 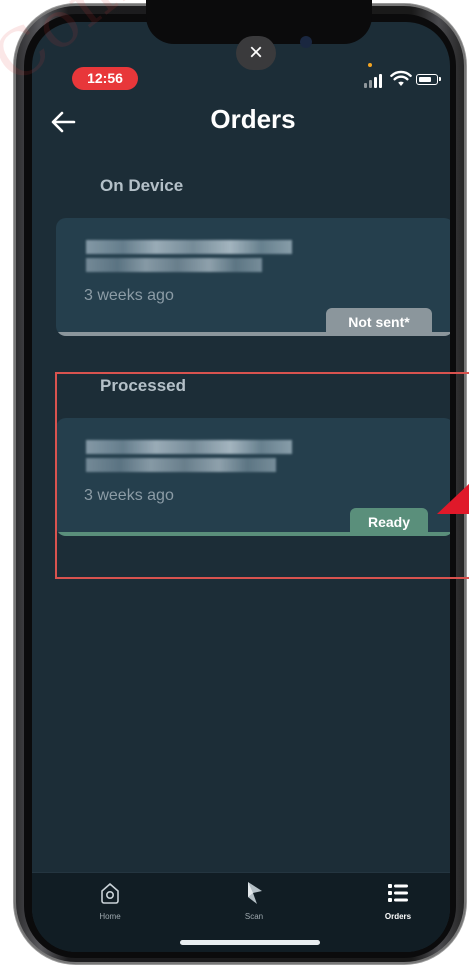 What do you see at coordinates (129, 295) in the screenshot?
I see `order-timestamp: 3 weeks ago` at bounding box center [129, 295].